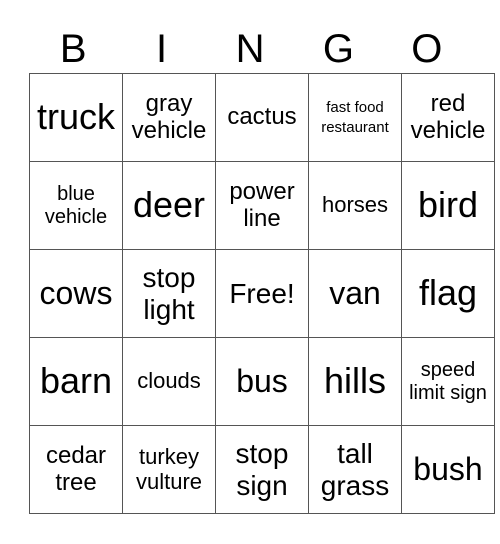 The image size is (500, 544). I want to click on bingo-cell: tall grass, so click(355, 469).